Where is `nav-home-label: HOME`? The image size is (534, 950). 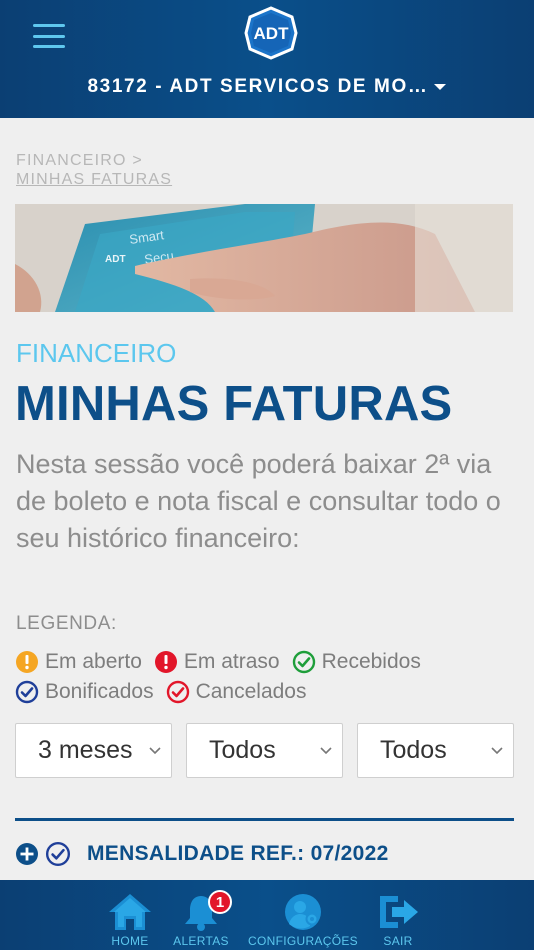 nav-home-label: HOME is located at coordinates (130, 941).